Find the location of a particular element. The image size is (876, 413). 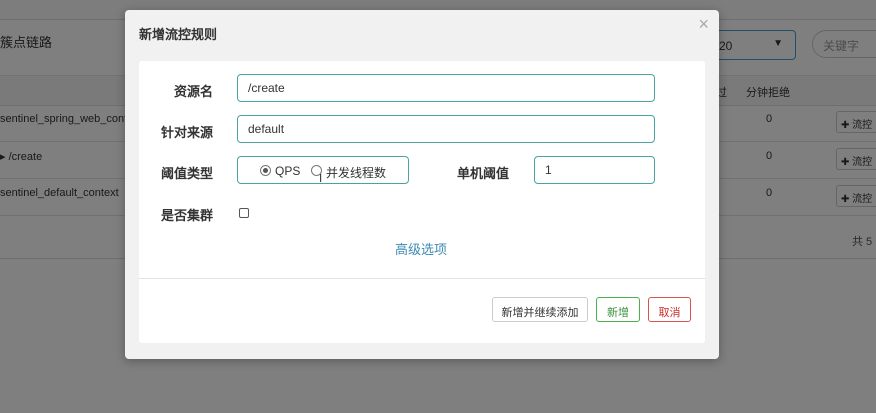

dialog-title: 新增流控规则 is located at coordinates (178, 34).